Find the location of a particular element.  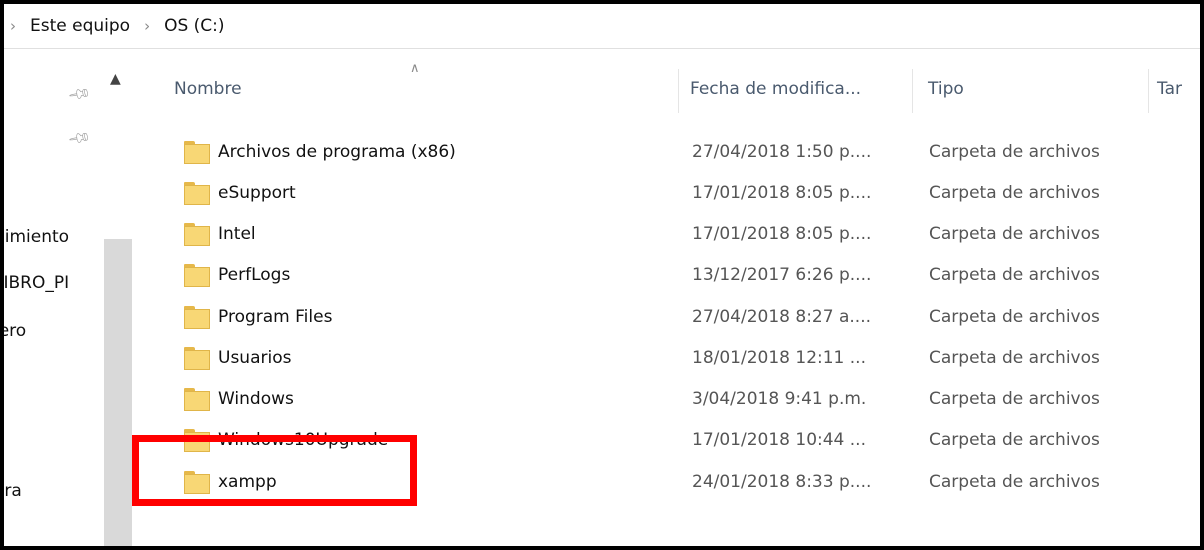

column-header-name: Nombre is located at coordinates (208, 89).